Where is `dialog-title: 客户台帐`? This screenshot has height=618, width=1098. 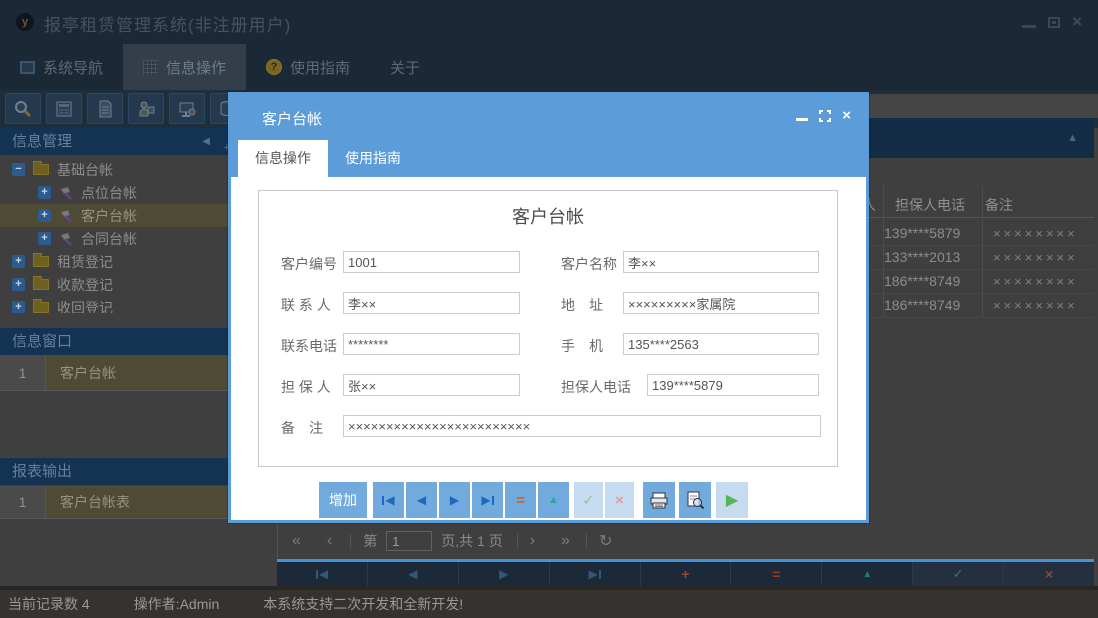
dialog-title: 客户台帐 is located at coordinates (292, 119).